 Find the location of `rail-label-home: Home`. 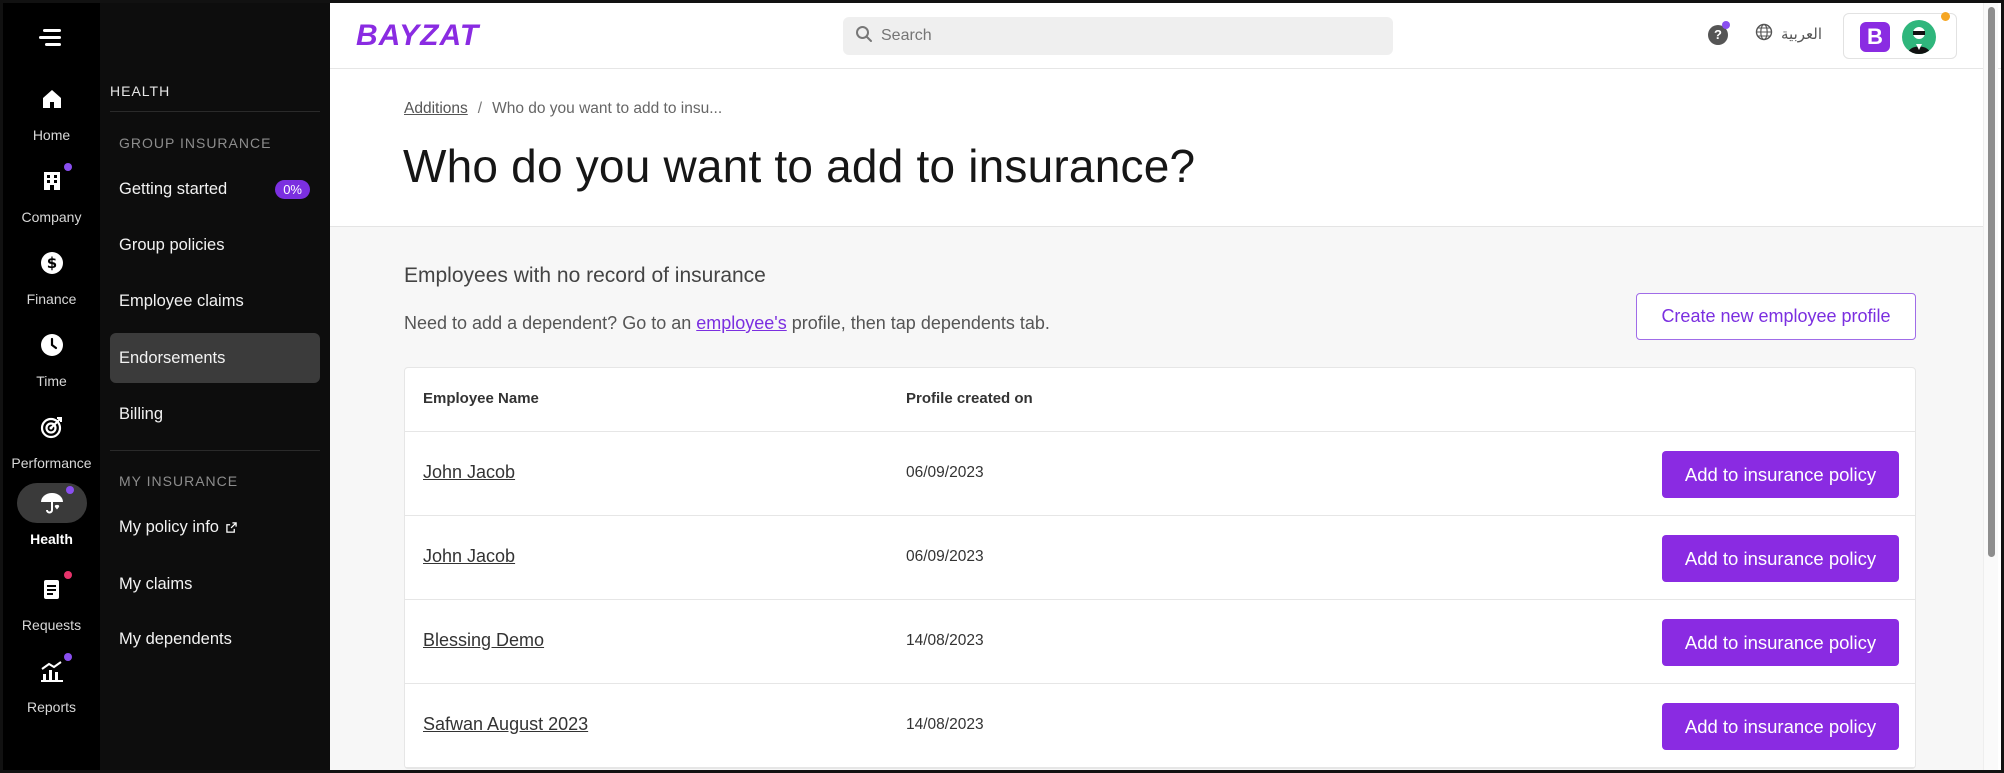

rail-label-home: Home is located at coordinates (51, 135).